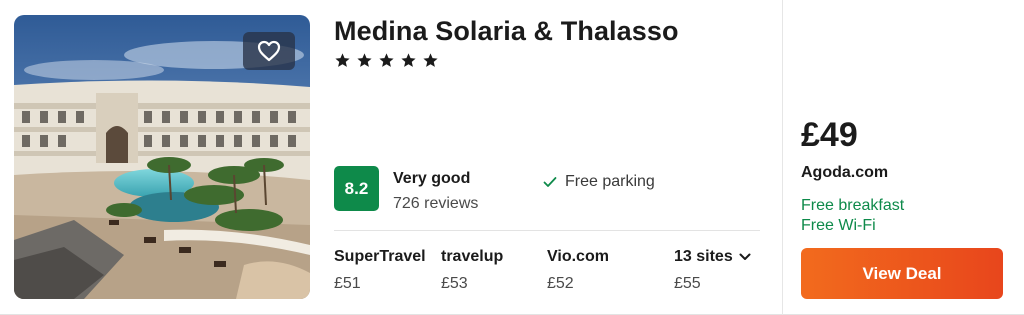 The width and height of the screenshot is (1024, 315). Describe the element at coordinates (560, 283) in the screenshot. I see `offer-price: £52` at that location.